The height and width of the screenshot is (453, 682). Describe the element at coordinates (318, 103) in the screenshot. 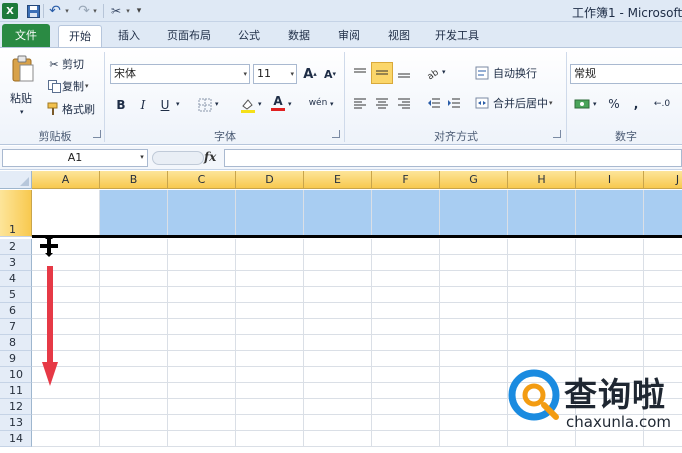

I see `phonetic-guide-icon: wén` at that location.